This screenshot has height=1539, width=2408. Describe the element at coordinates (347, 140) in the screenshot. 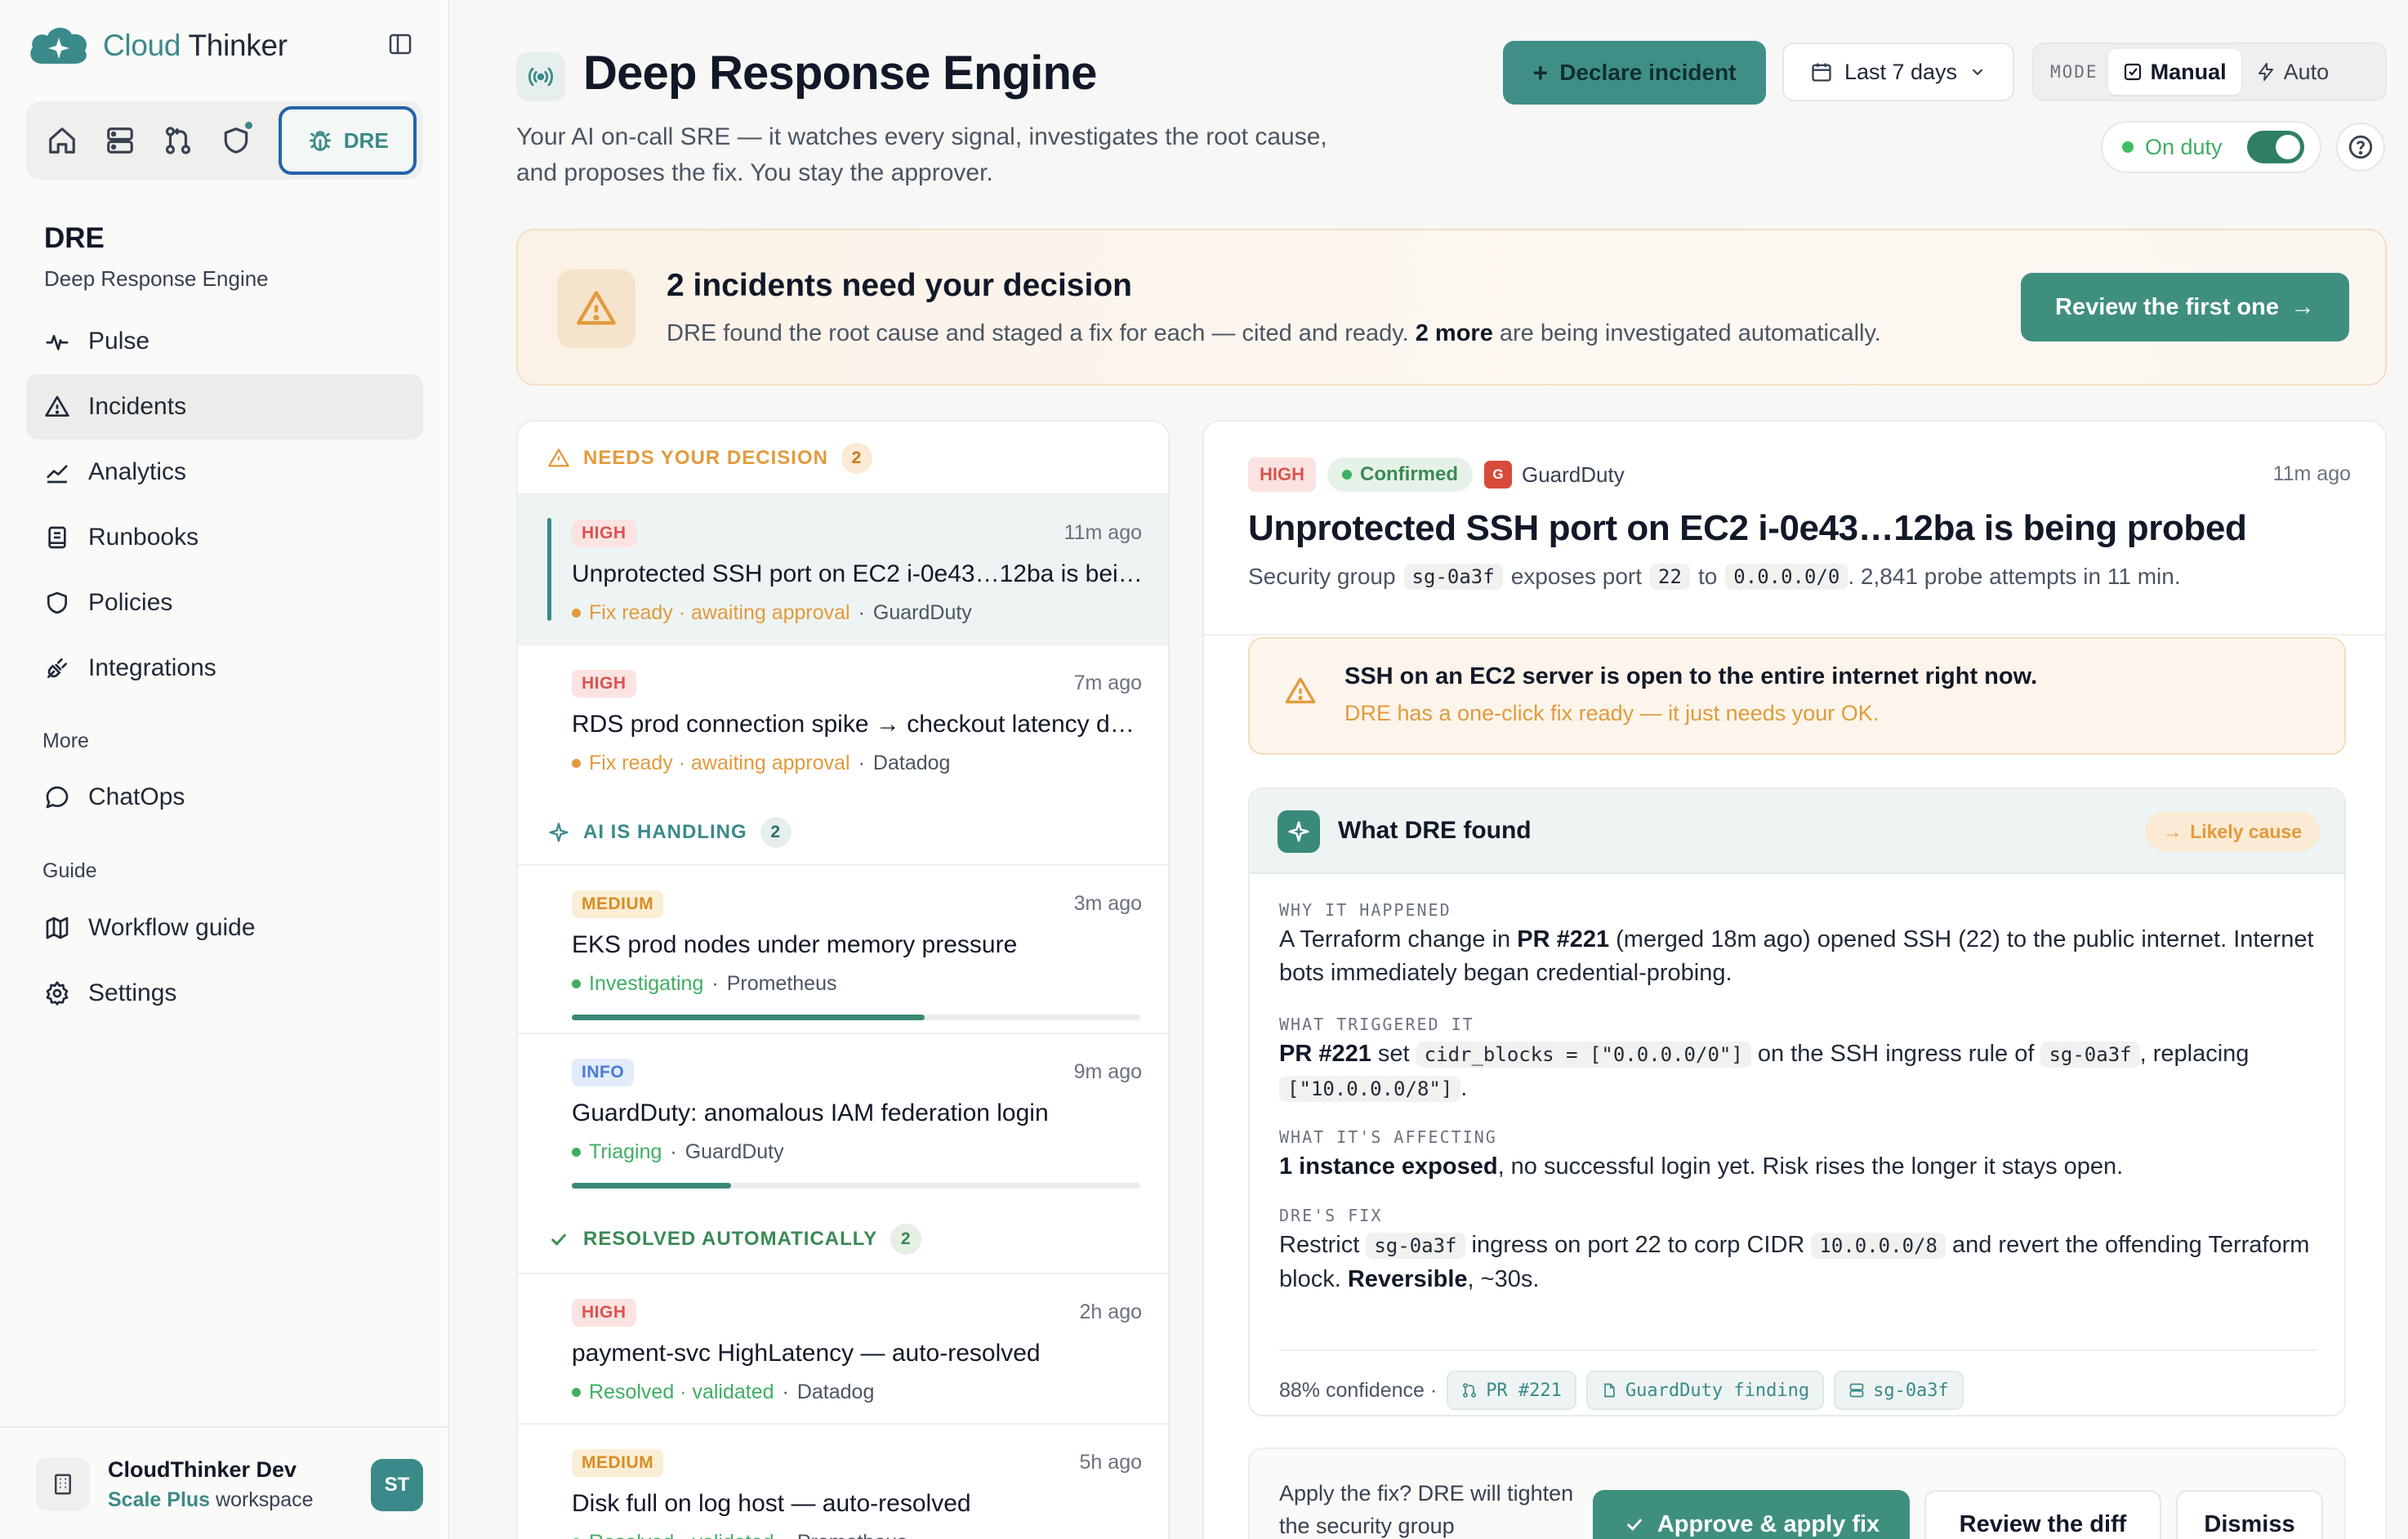

I see `dre-app-button: DRE` at that location.